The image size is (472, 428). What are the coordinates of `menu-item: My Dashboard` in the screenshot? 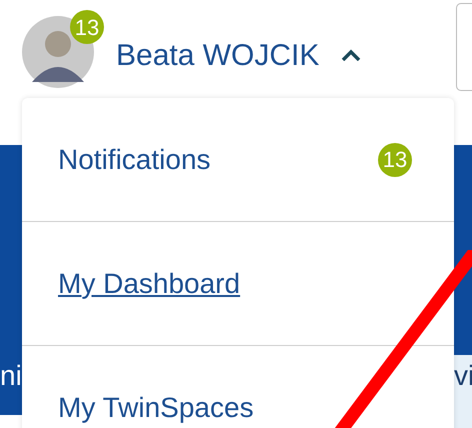 It's located at (149, 283).